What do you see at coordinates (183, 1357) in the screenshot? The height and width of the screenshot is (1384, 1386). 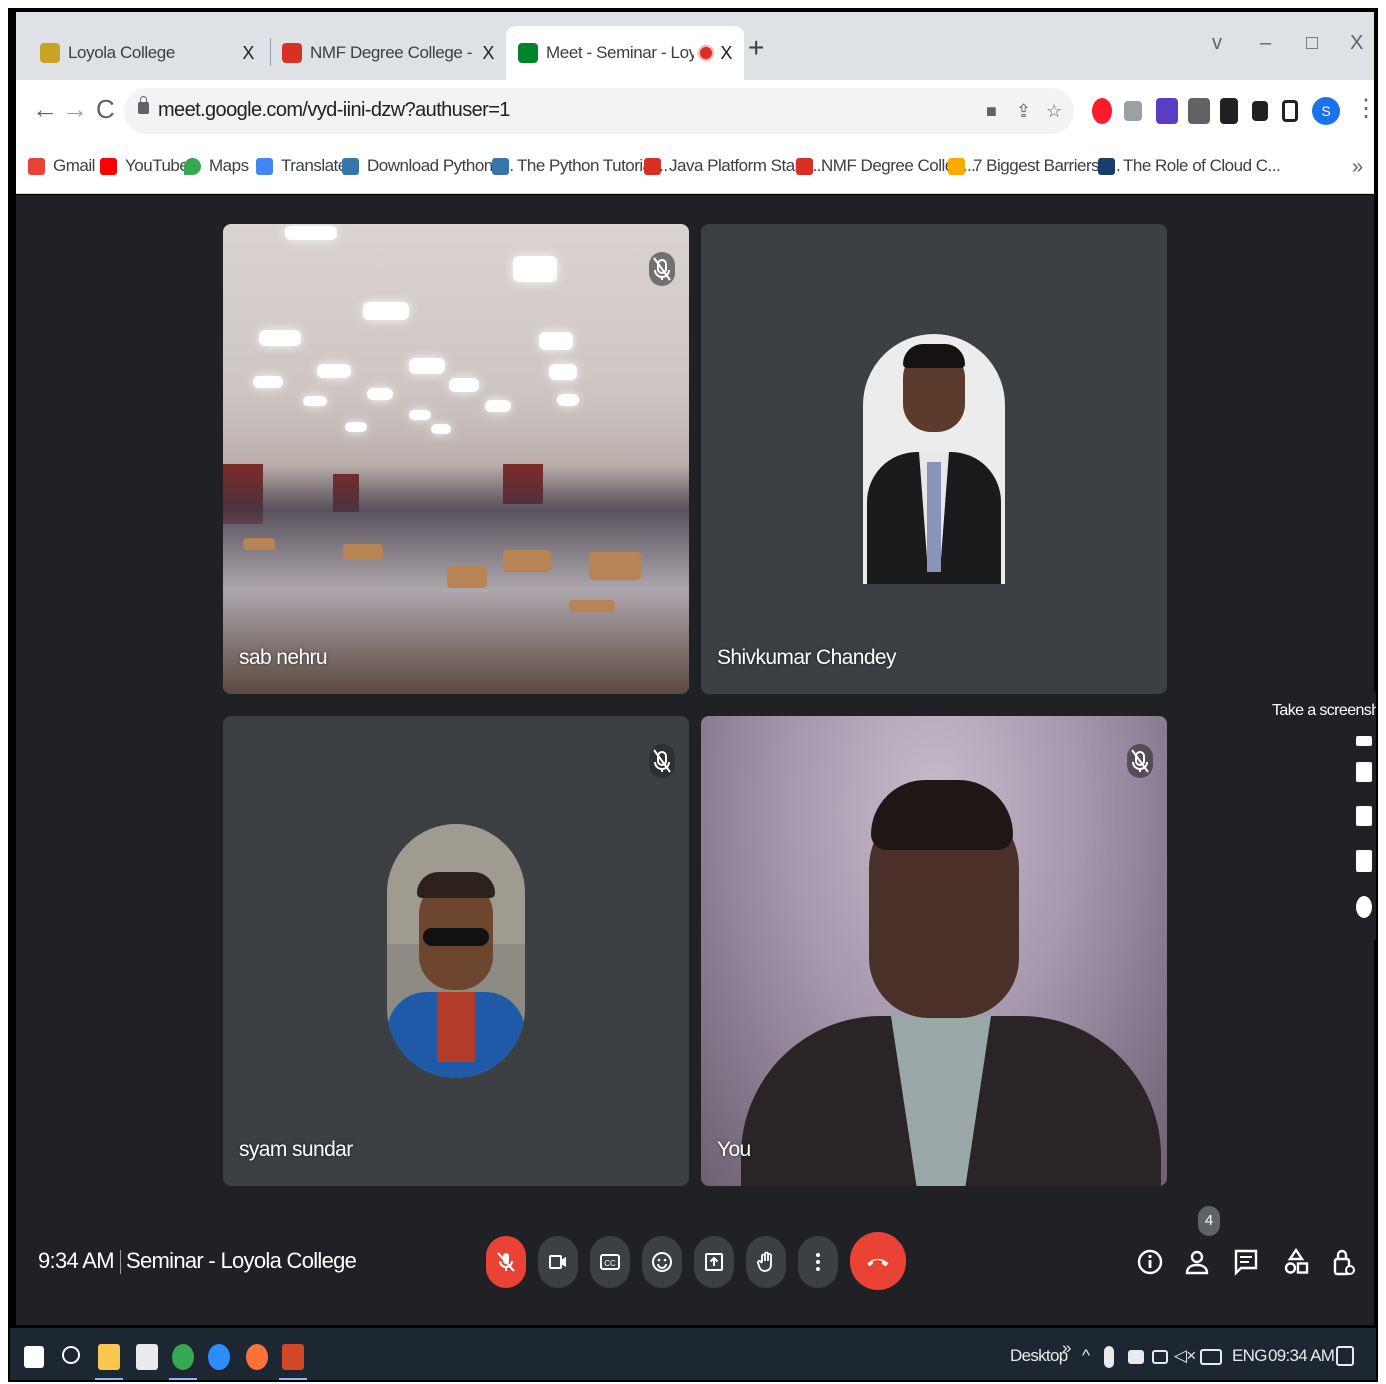 I see `chrome-icon` at bounding box center [183, 1357].